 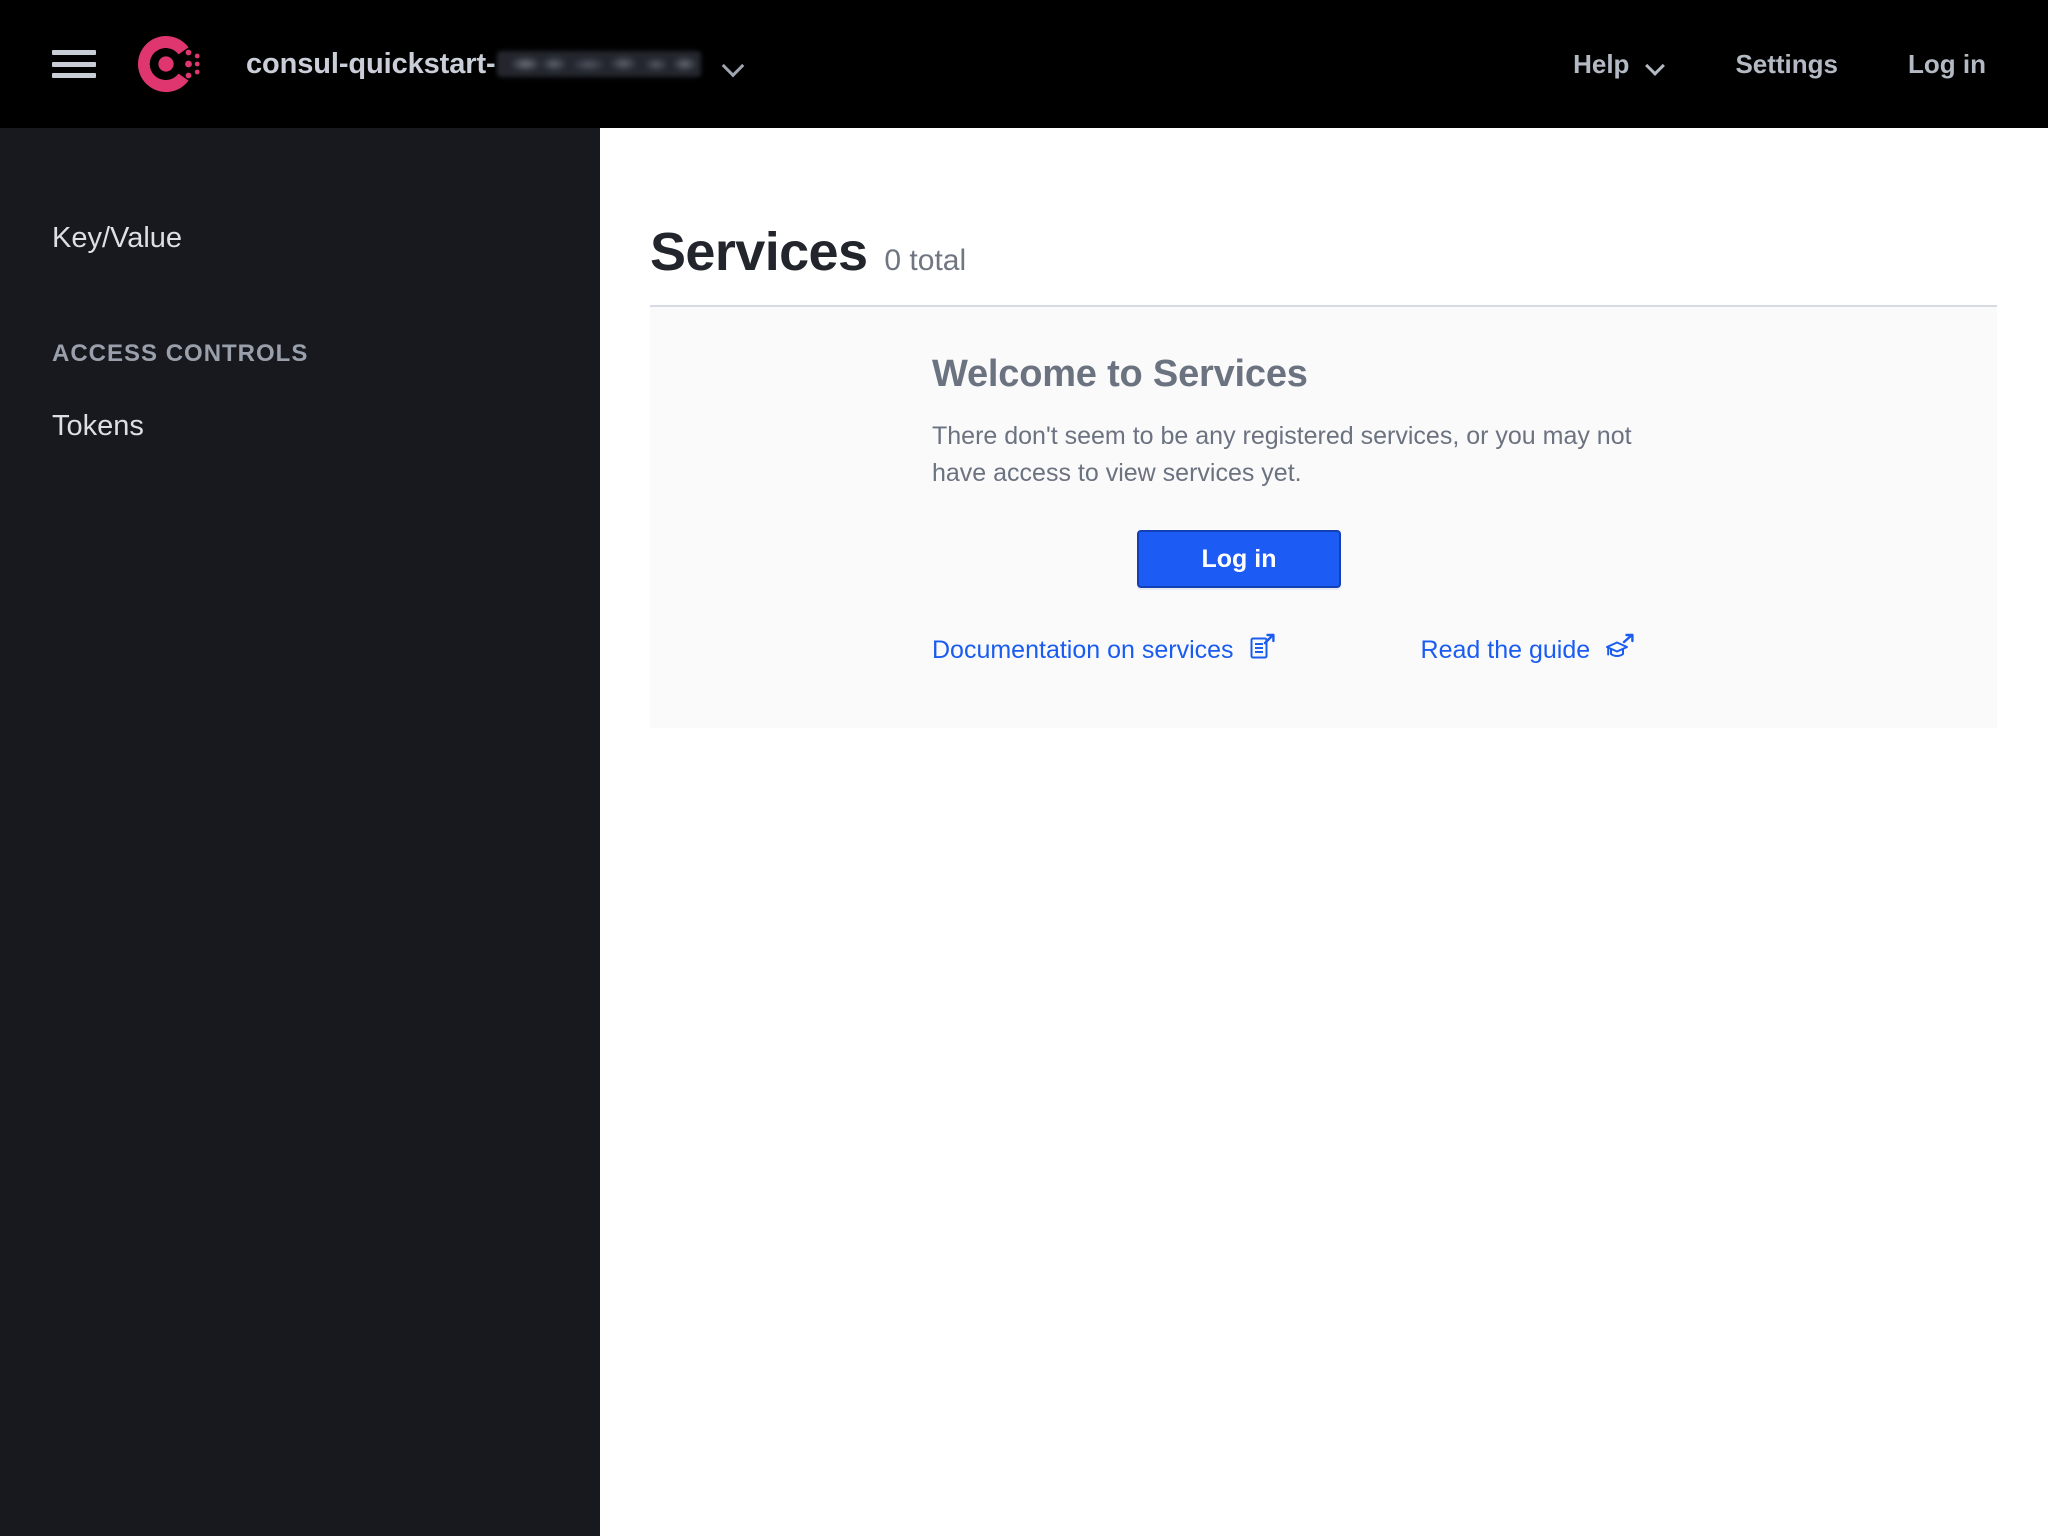 I want to click on empty-state-links: Documentation on services Read the guide, so click(x=1434, y=650).